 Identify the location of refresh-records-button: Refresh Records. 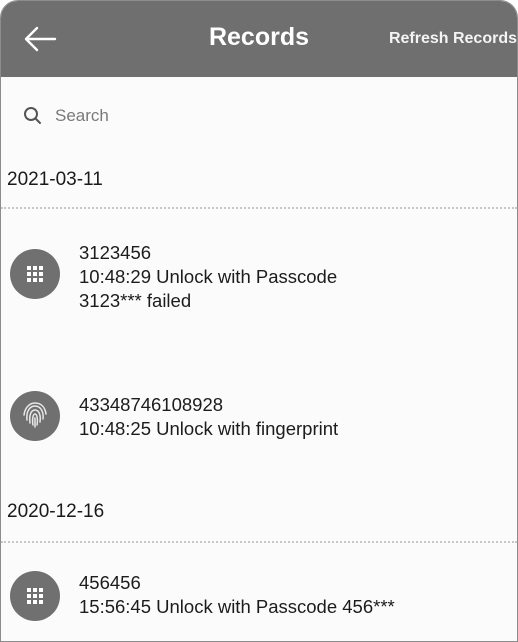
(453, 39).